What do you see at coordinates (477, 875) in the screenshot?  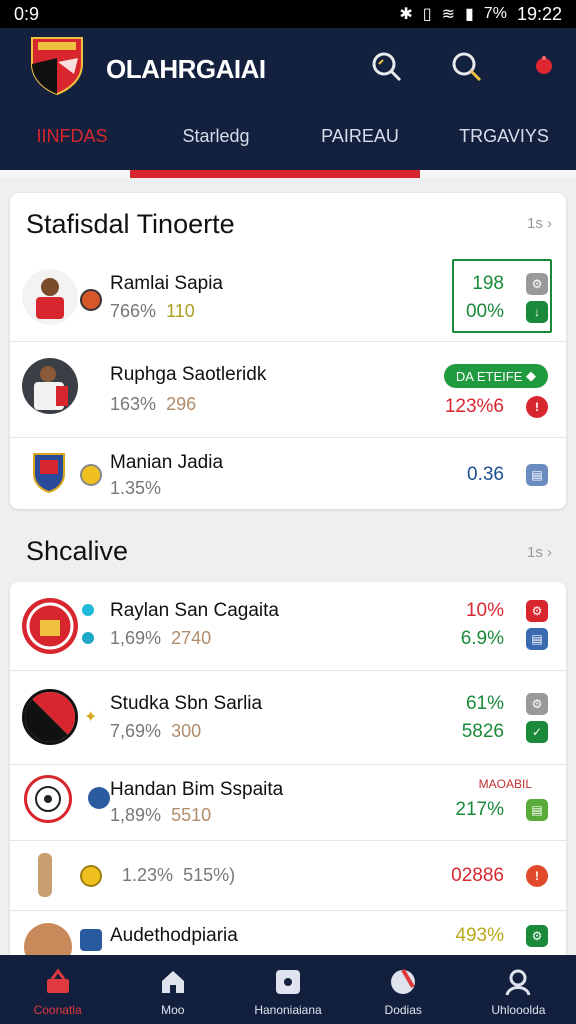 I see `value-bottom: 02886` at bounding box center [477, 875].